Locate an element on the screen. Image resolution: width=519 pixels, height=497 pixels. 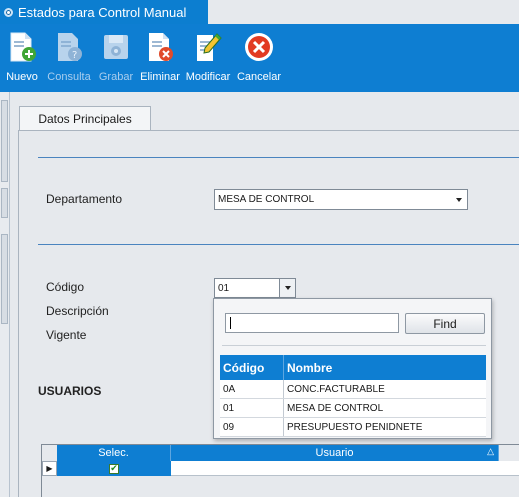
codigo-cell: 01 is located at coordinates (252, 408).